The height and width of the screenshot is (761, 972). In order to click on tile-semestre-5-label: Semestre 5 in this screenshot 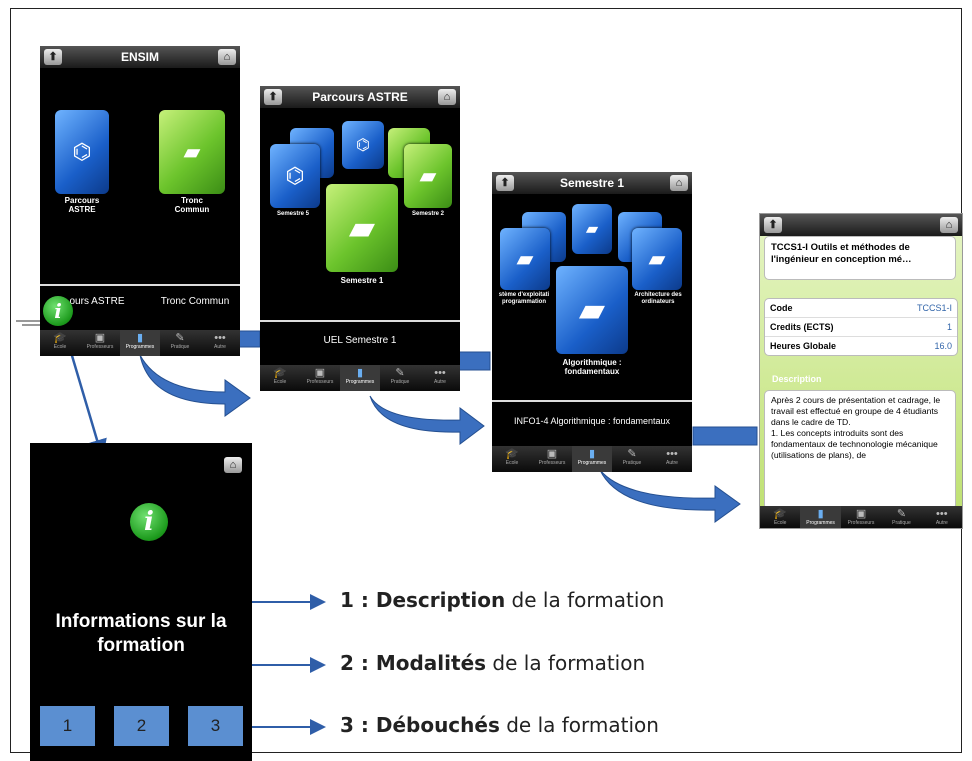, I will do `click(293, 214)`.